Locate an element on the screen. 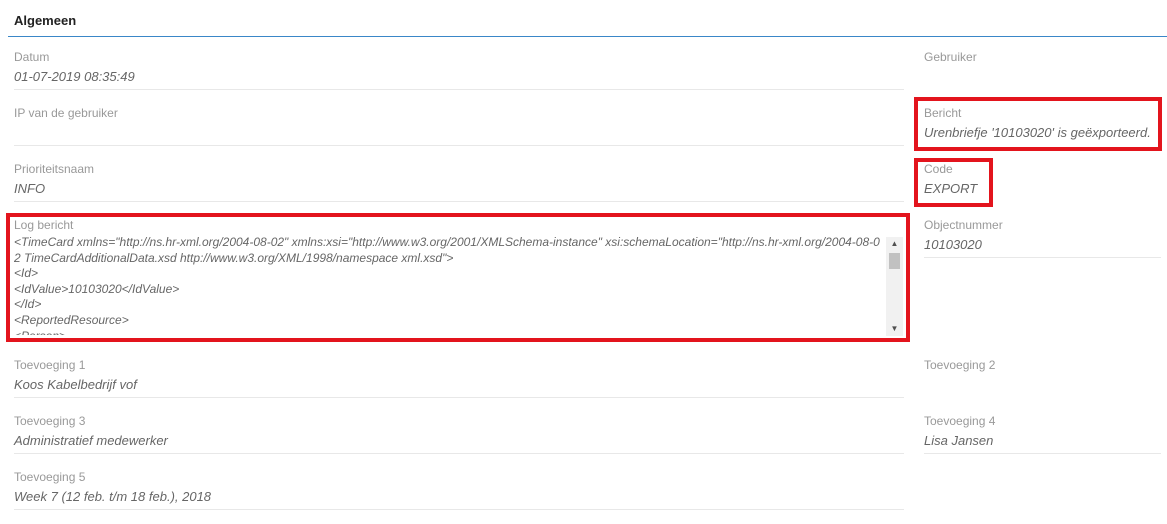 The image size is (1167, 524). field-label: Datum is located at coordinates (32, 57).